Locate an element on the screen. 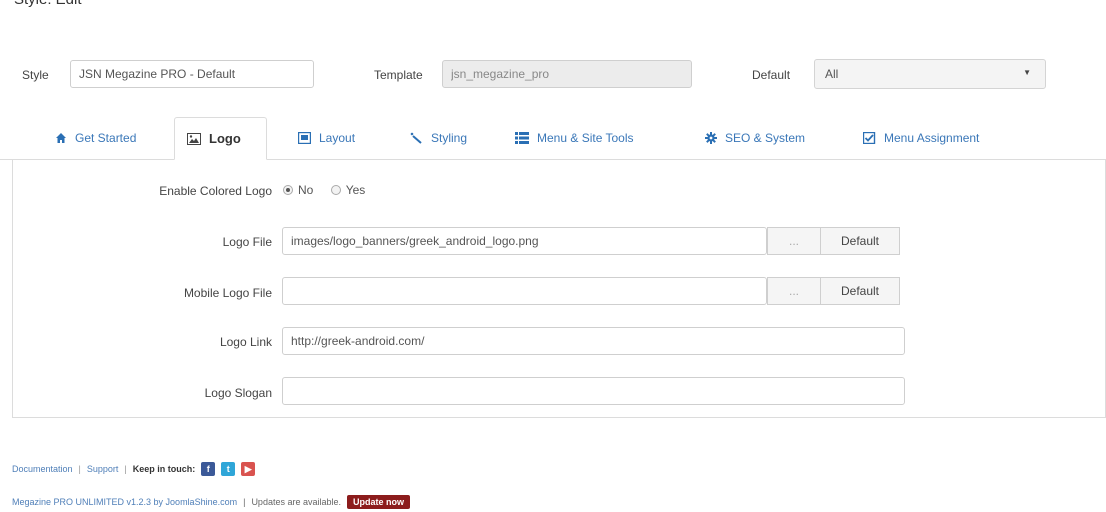  tab-layout: Layout is located at coordinates (326, 138).